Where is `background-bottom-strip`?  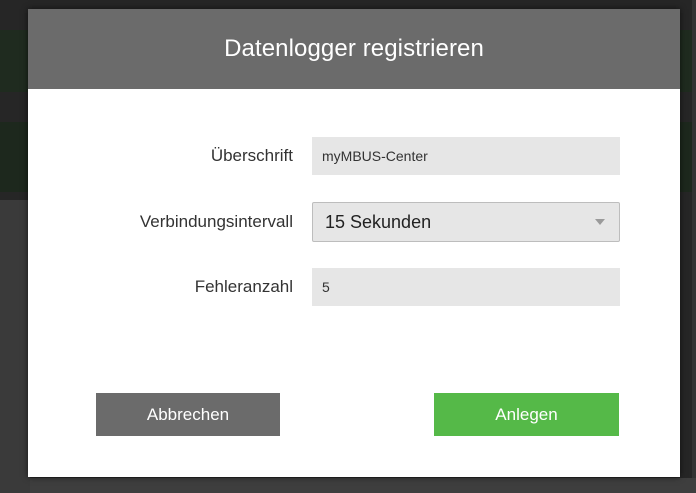 background-bottom-strip is located at coordinates (363, 485).